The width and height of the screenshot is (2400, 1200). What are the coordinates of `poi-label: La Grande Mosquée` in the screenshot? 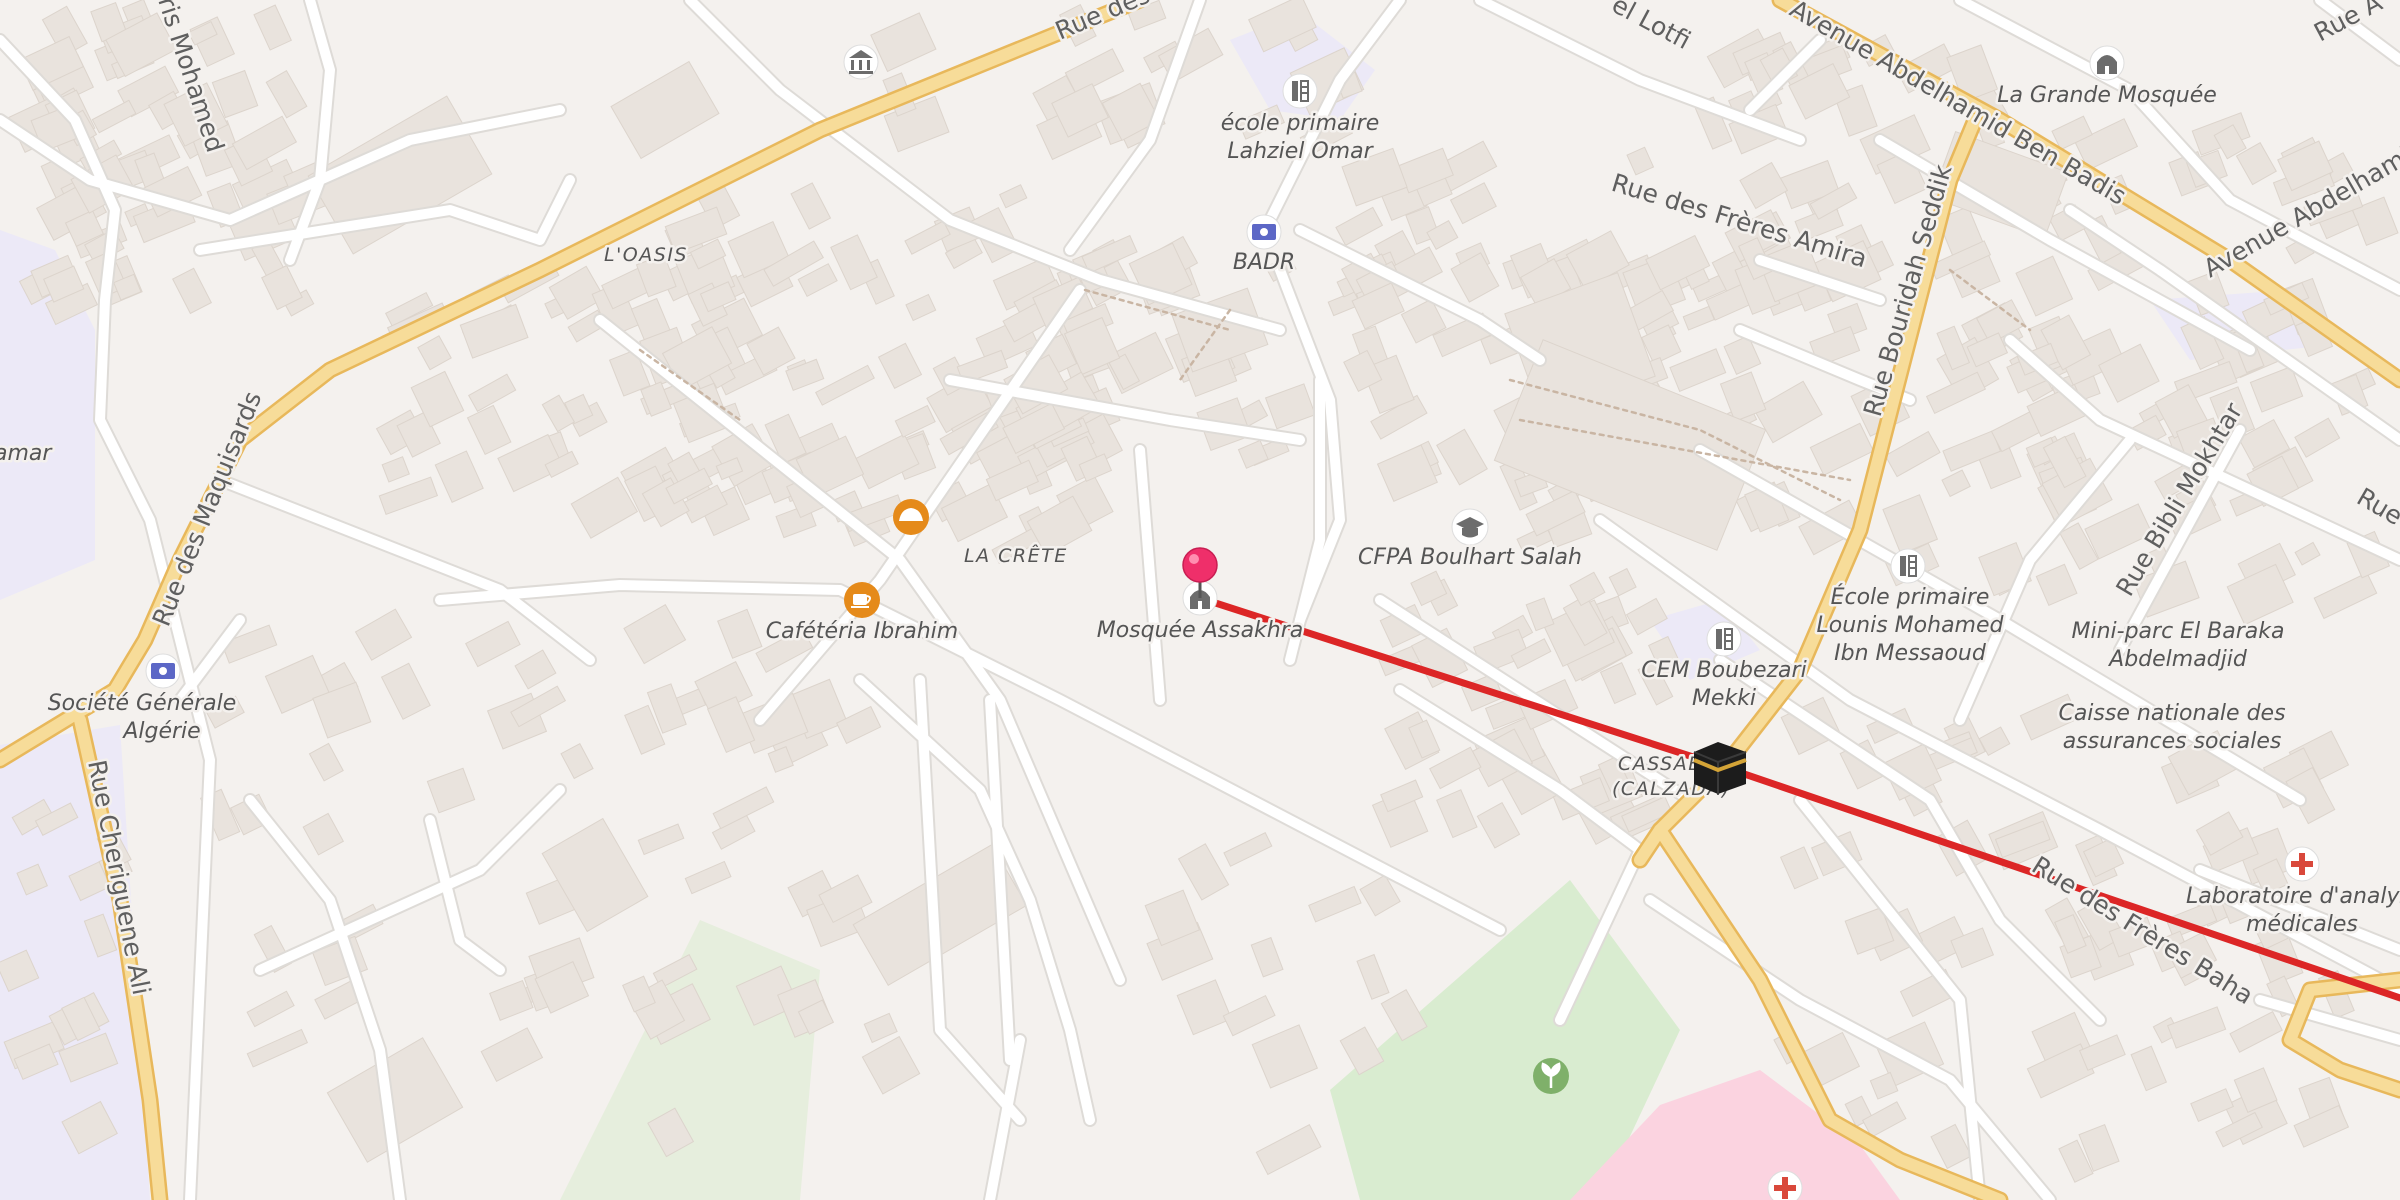 It's located at (2107, 95).